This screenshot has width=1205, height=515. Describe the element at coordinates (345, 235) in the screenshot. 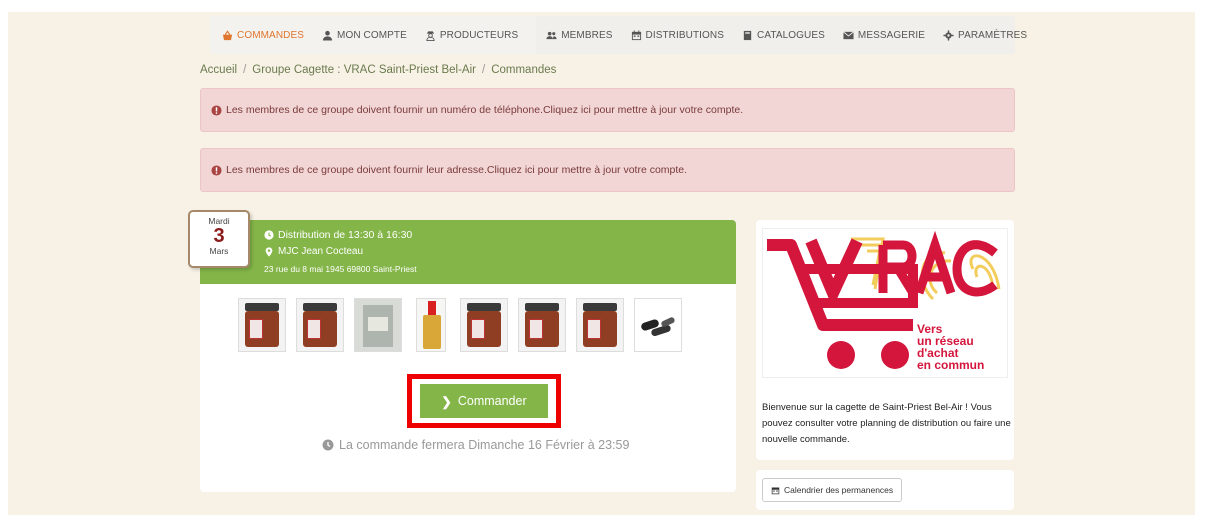

I see `distribution-time-text: Distribution de 13:30 à 16:30` at that location.